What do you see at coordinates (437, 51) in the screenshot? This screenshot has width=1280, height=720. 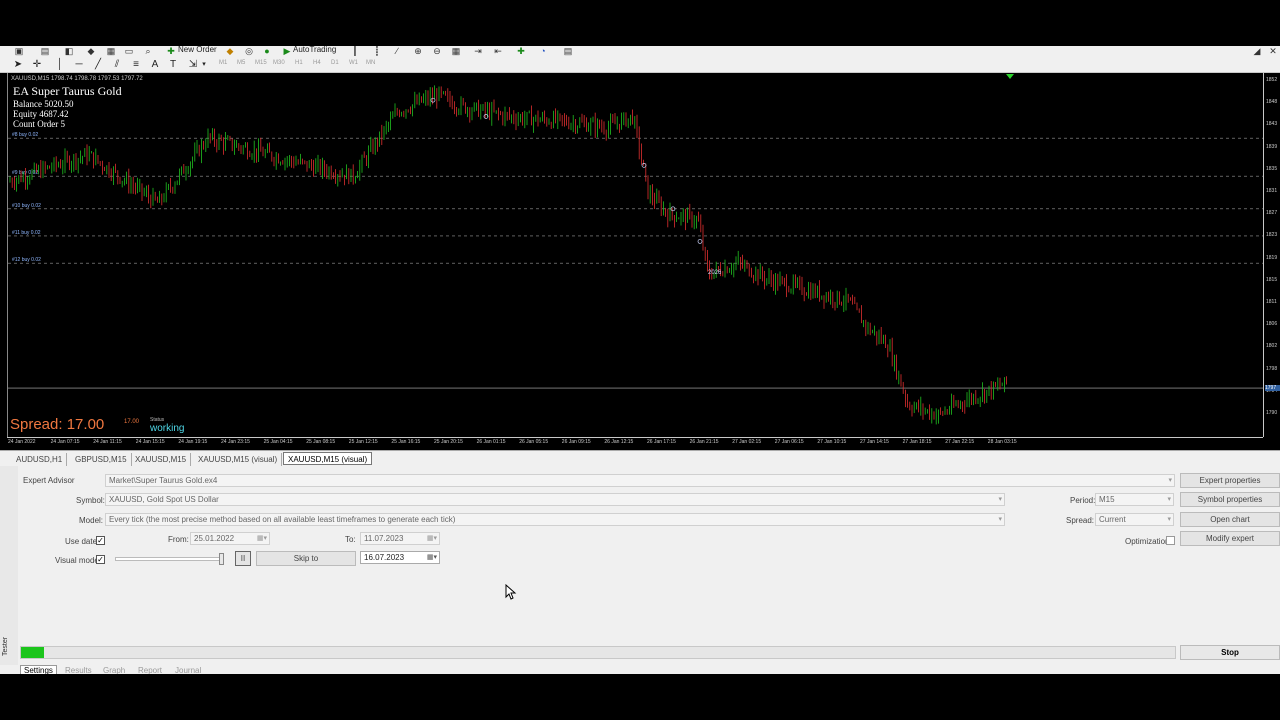 I see `zoom-out-icon: ⊖` at bounding box center [437, 51].